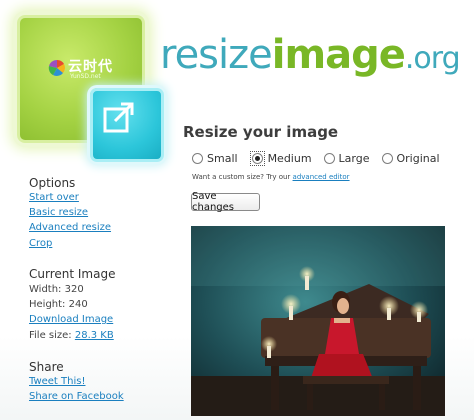  I want to click on partner-domain: YunSD.net, so click(85, 76).